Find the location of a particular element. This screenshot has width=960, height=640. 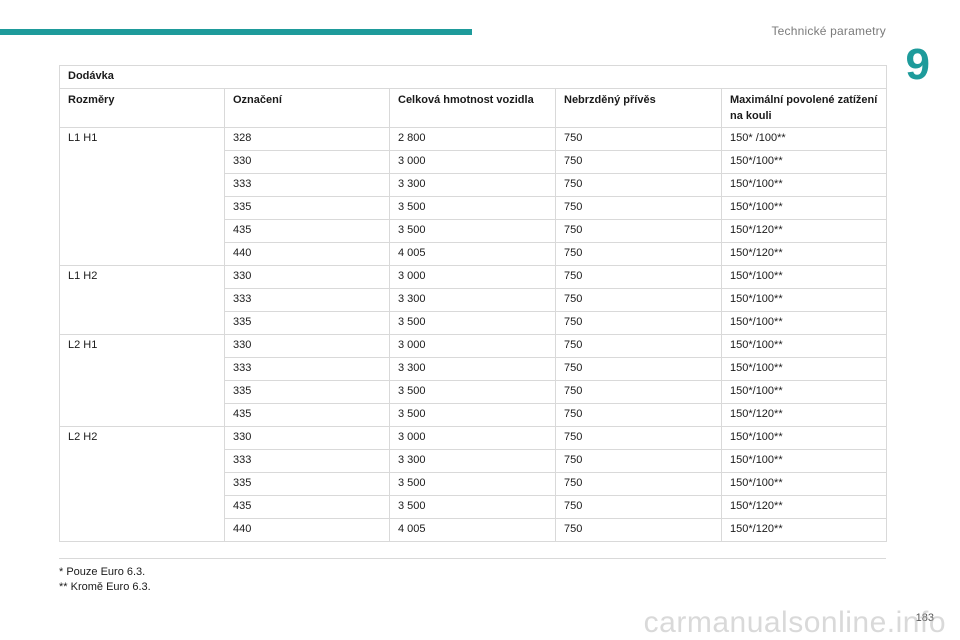

dimension-cell: L1 H1 is located at coordinates (142, 196).